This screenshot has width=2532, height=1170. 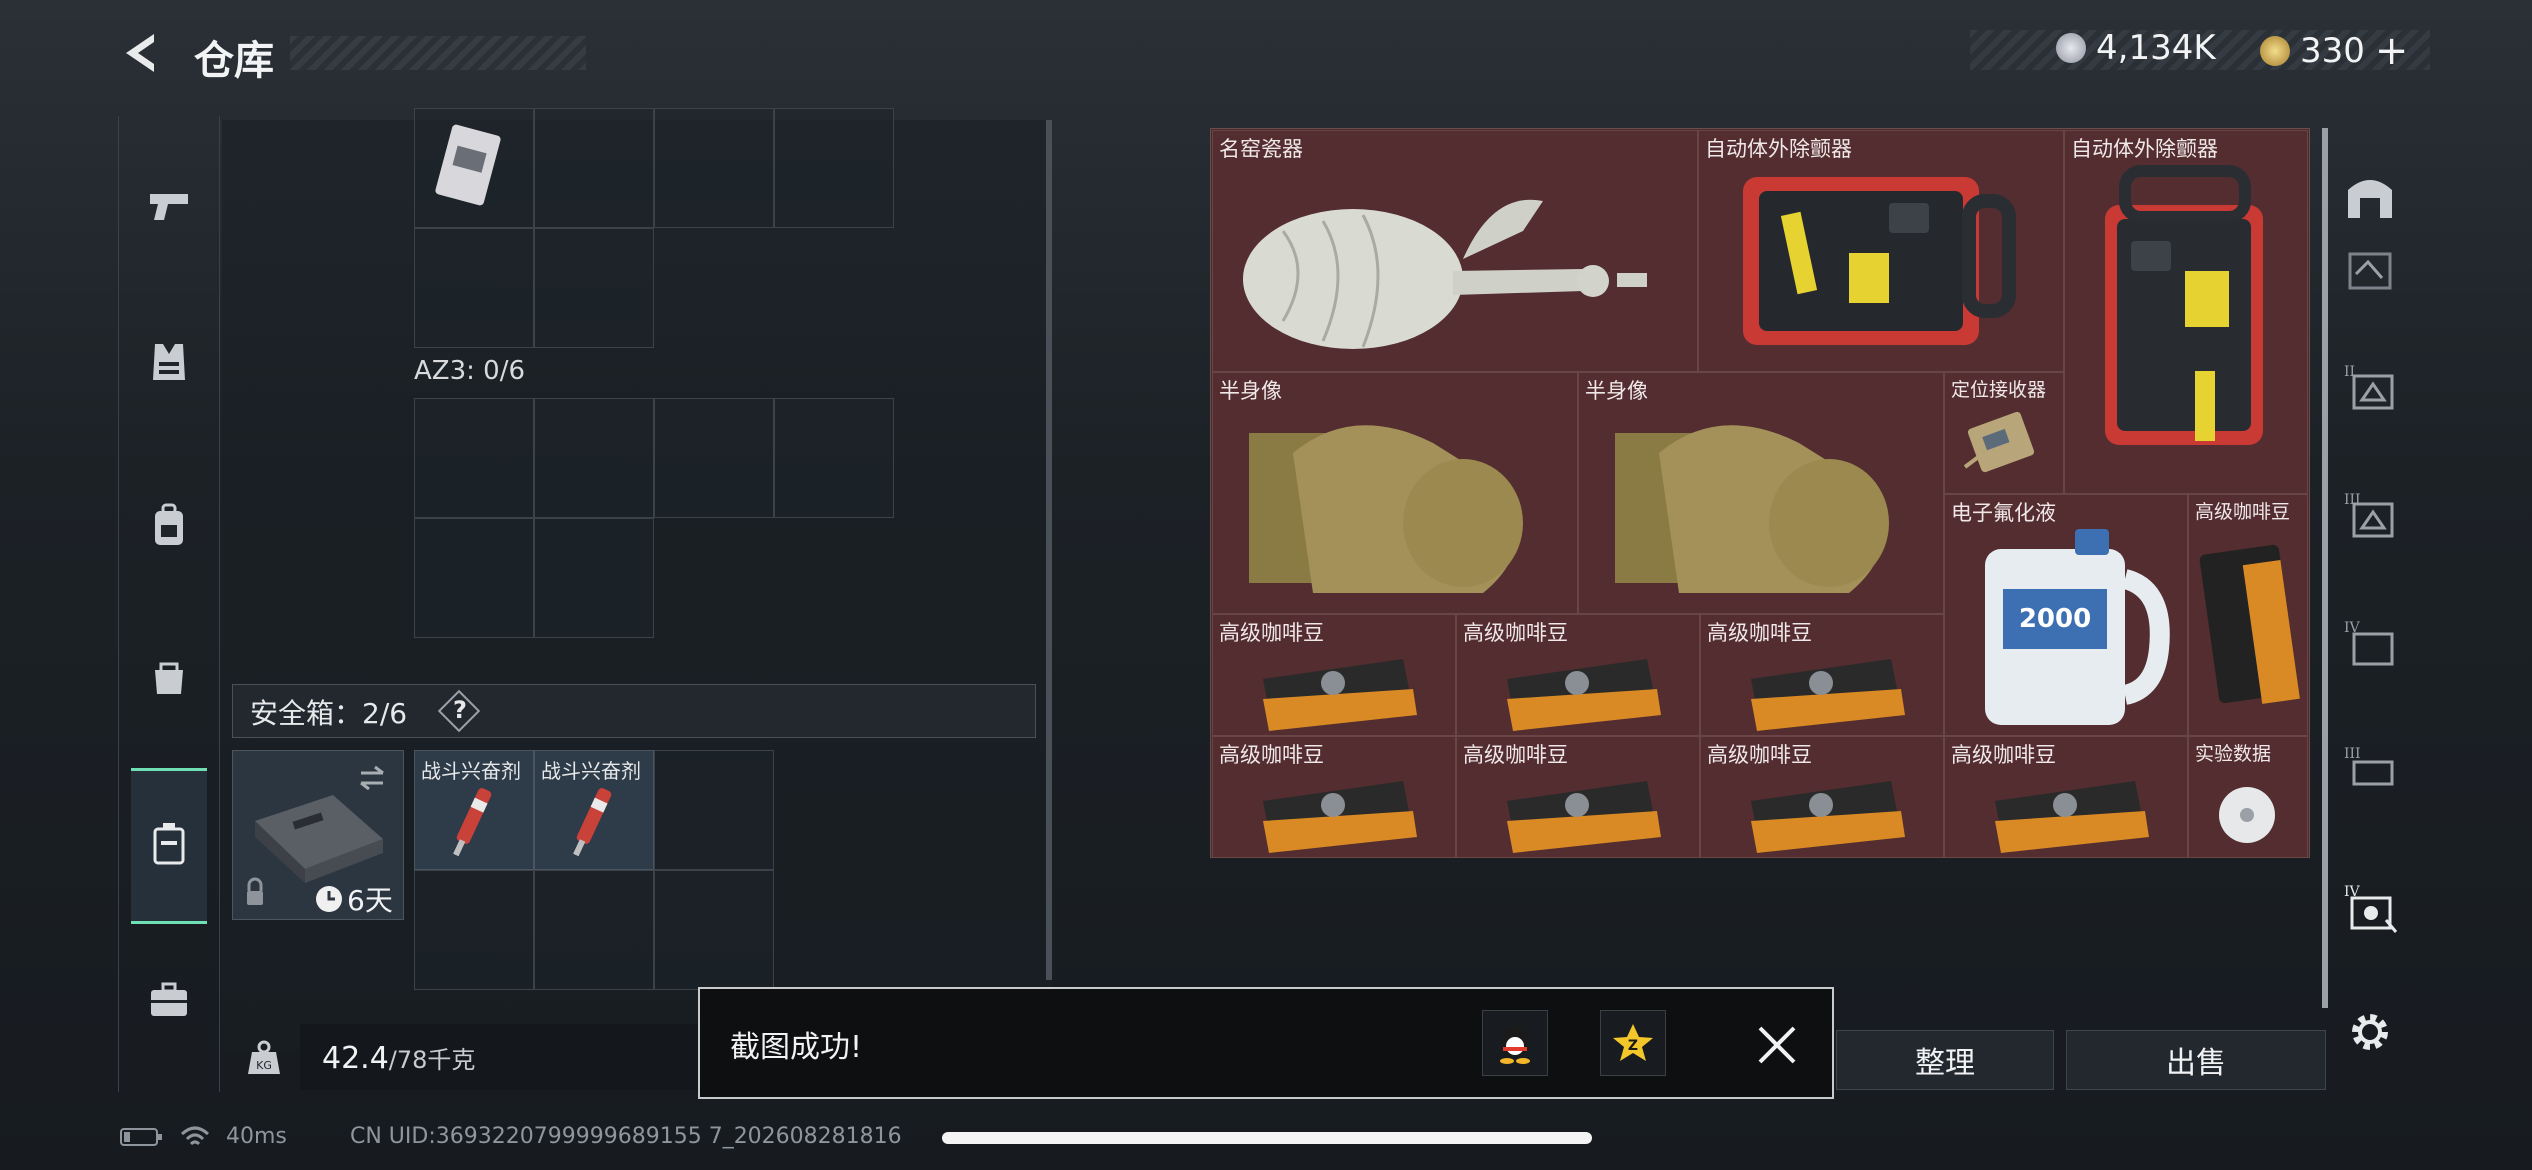 What do you see at coordinates (460, 710) in the screenshot?
I see `help-icon-text: ?` at bounding box center [460, 710].